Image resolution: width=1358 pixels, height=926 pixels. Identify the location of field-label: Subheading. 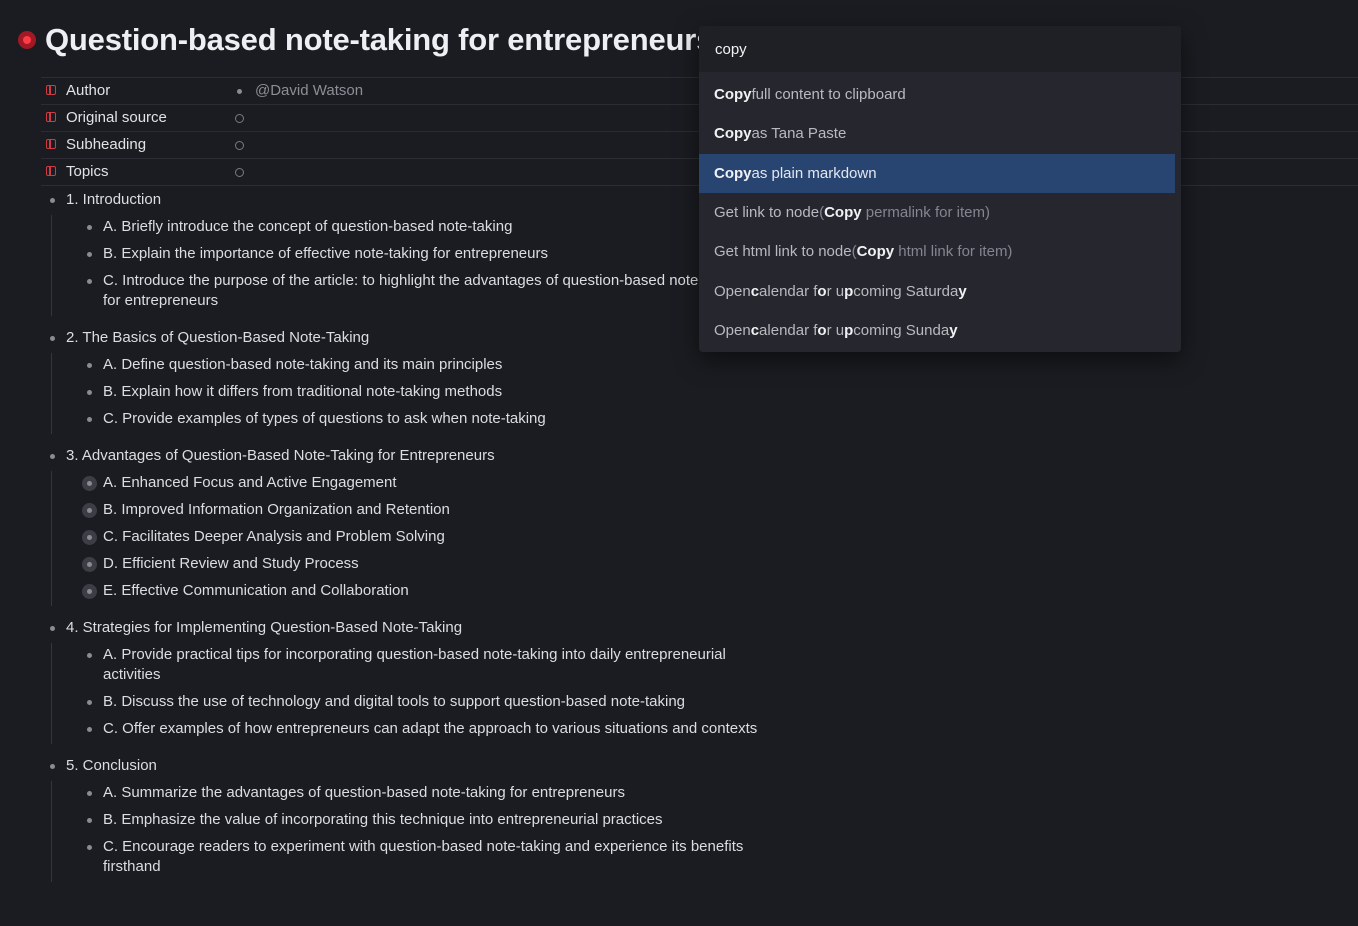
(106, 144).